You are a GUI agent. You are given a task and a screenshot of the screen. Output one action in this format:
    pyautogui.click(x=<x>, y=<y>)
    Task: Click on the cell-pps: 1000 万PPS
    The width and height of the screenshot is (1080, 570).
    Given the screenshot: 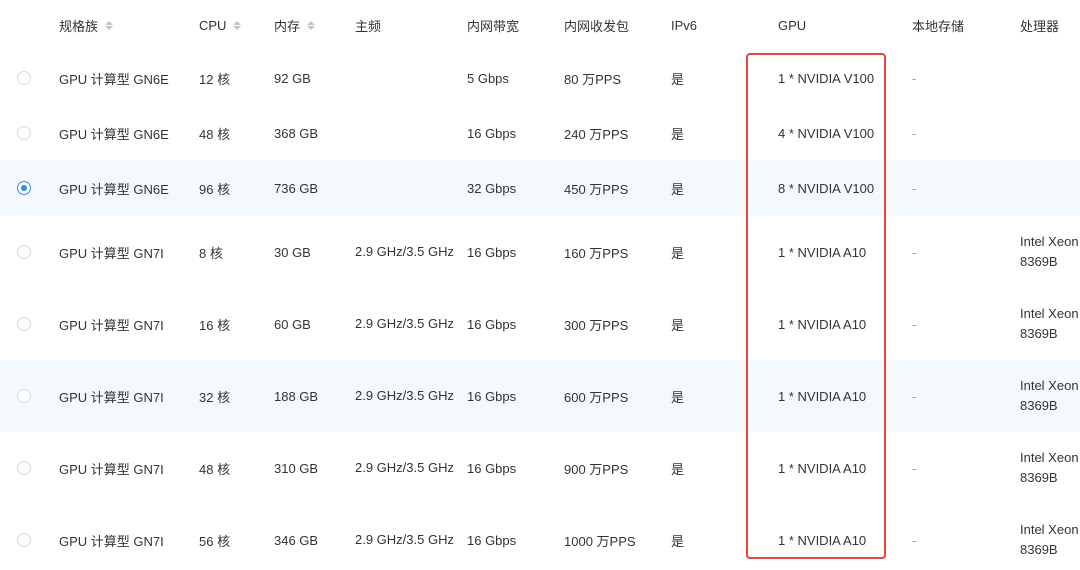 What is the action you would take?
    pyautogui.click(x=600, y=541)
    